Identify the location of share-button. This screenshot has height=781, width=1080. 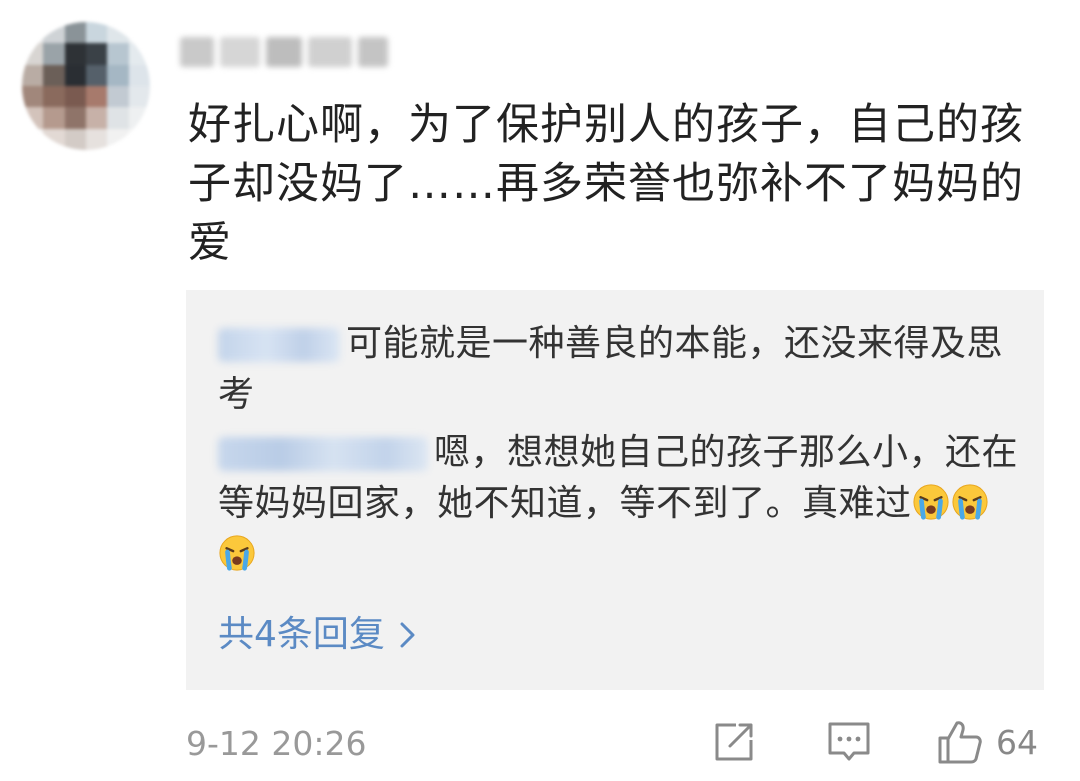
(734, 742).